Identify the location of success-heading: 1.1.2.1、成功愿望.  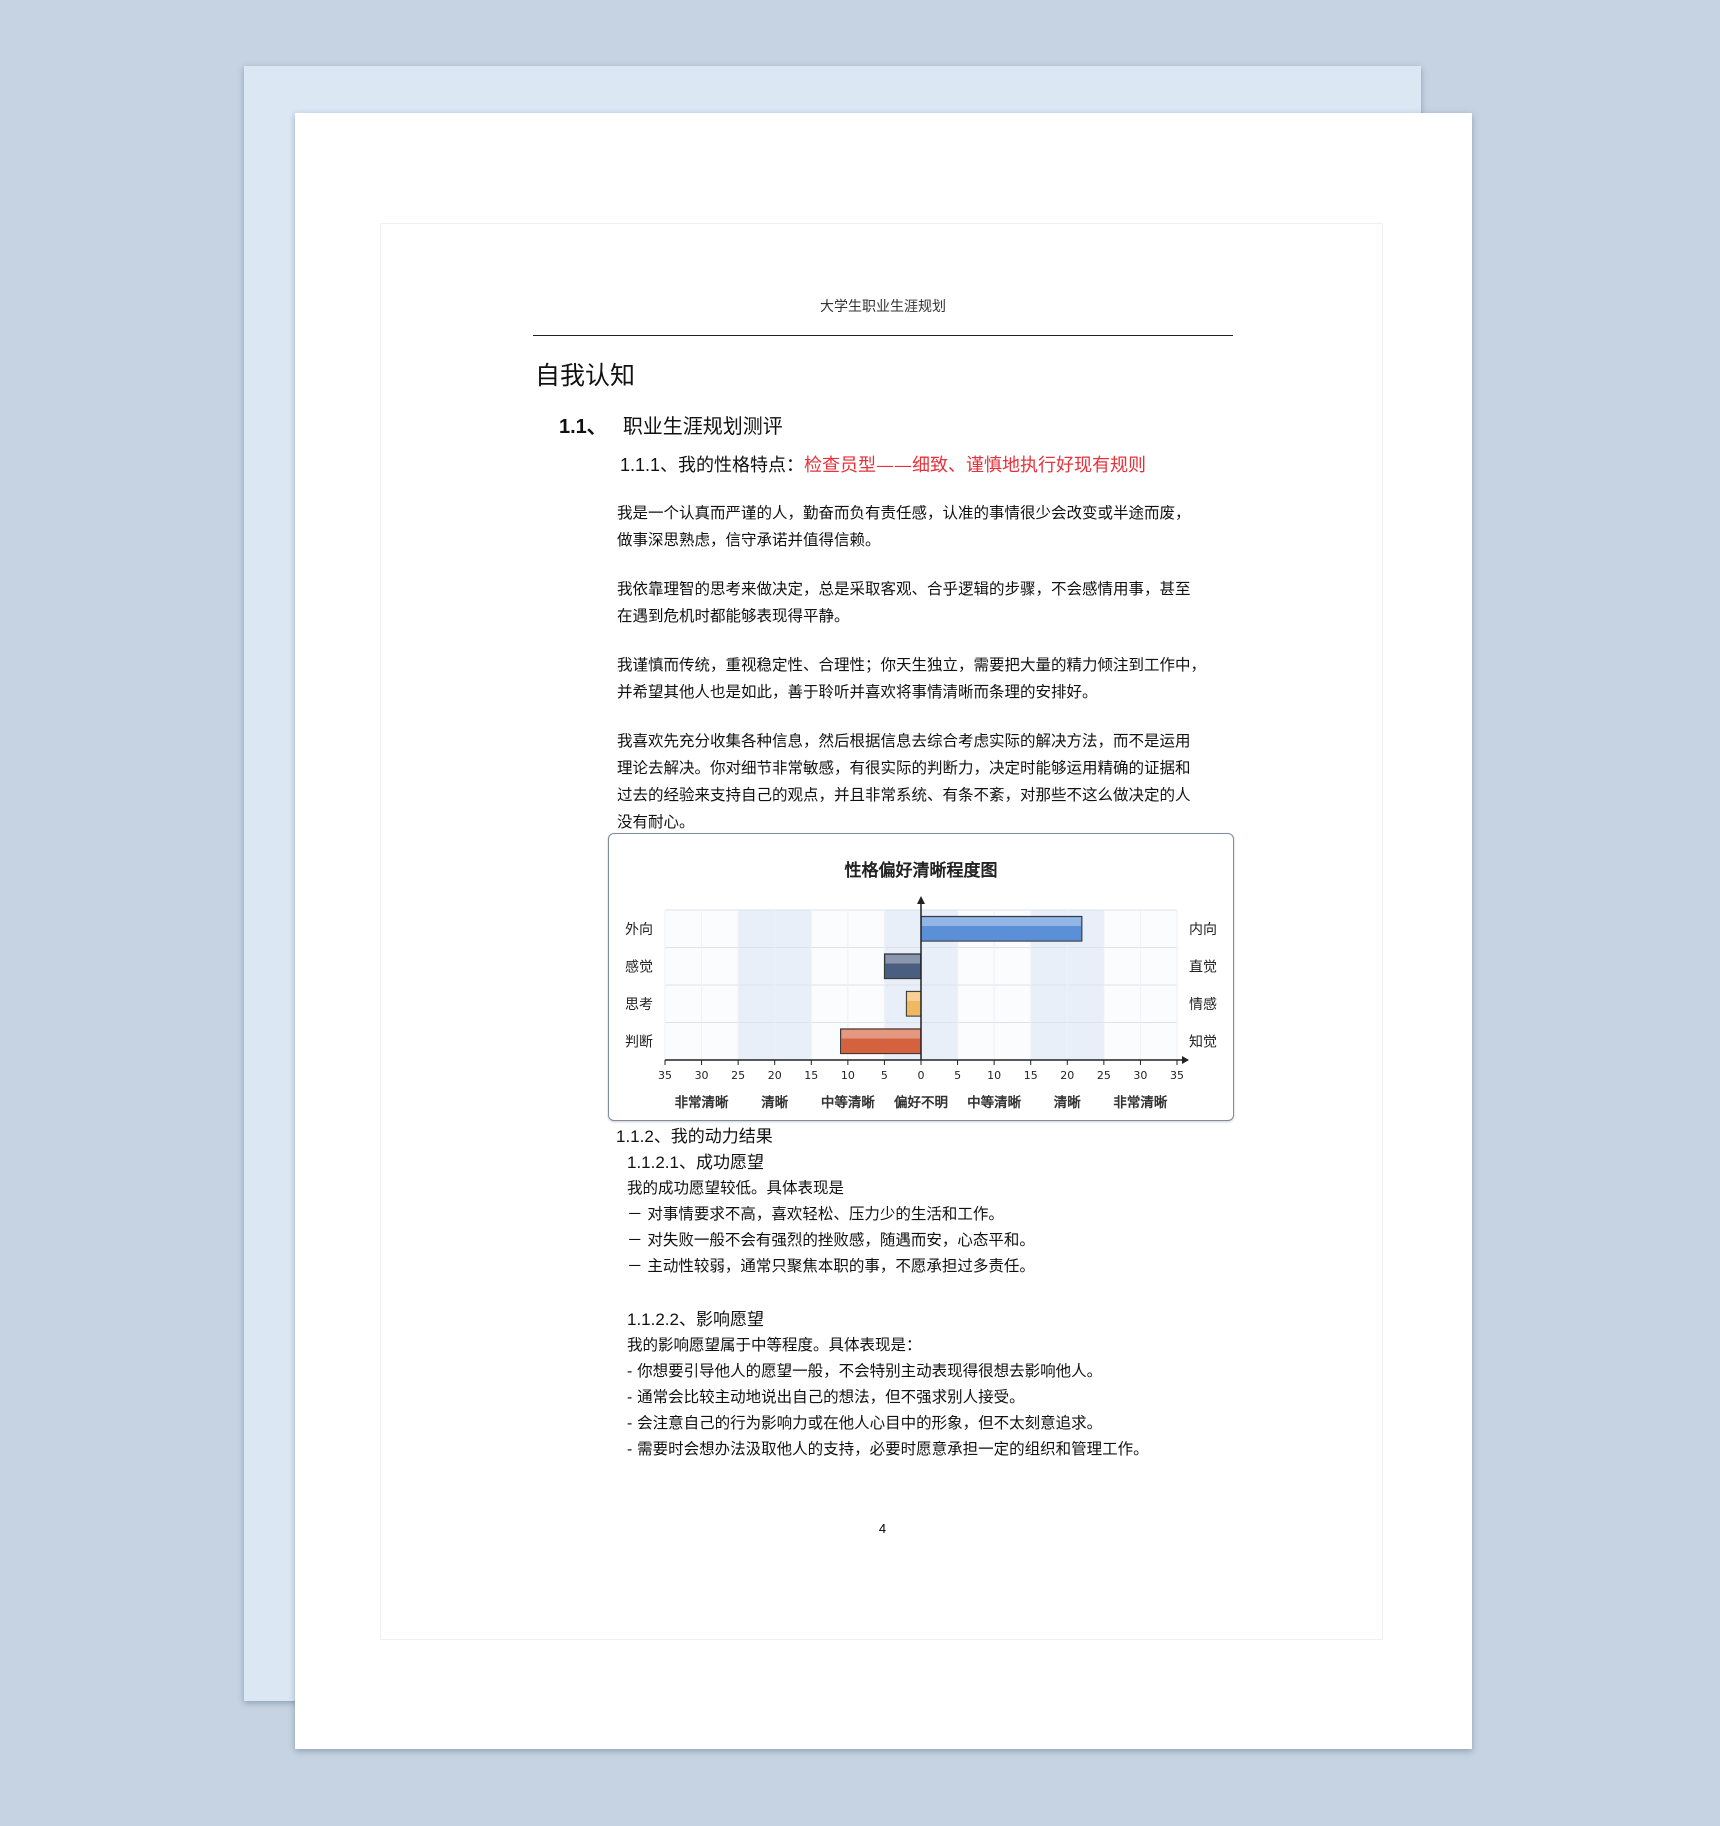
(695, 1160).